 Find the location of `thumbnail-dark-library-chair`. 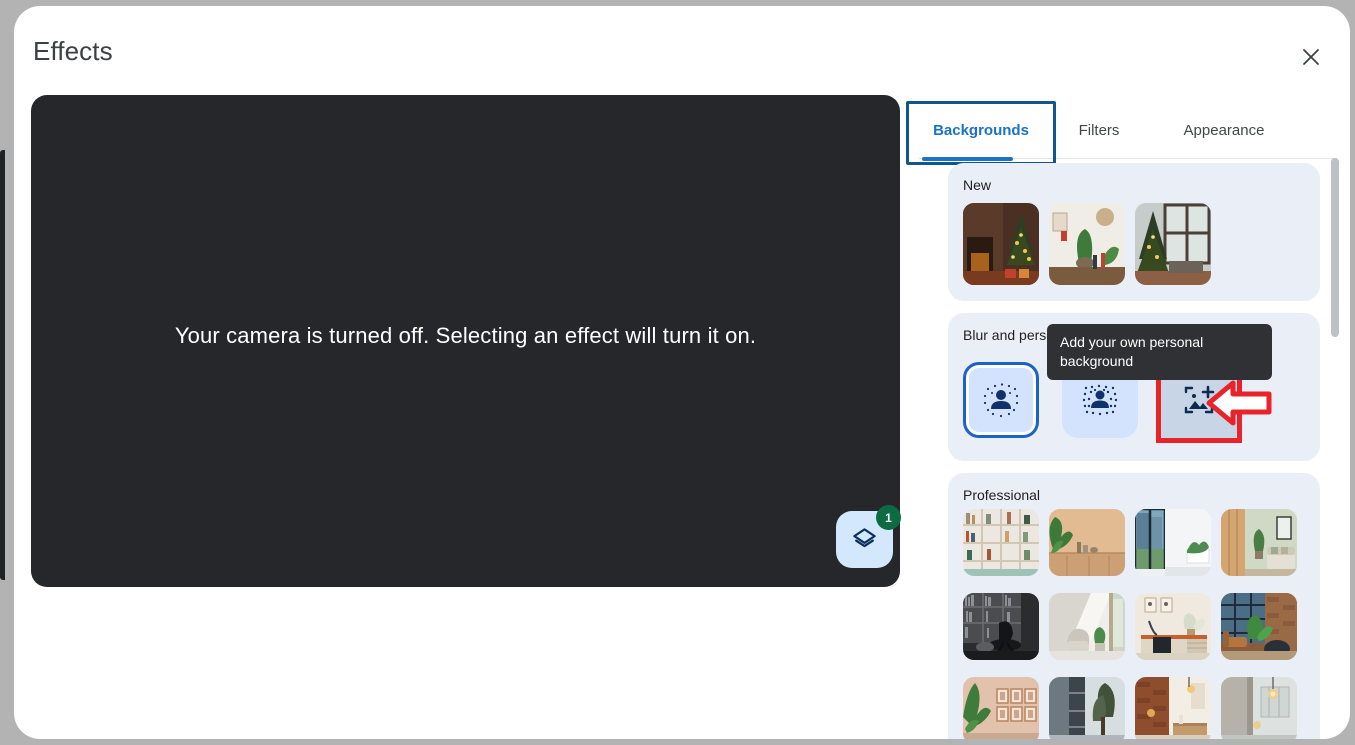

thumbnail-dark-library-chair is located at coordinates (1001, 626).